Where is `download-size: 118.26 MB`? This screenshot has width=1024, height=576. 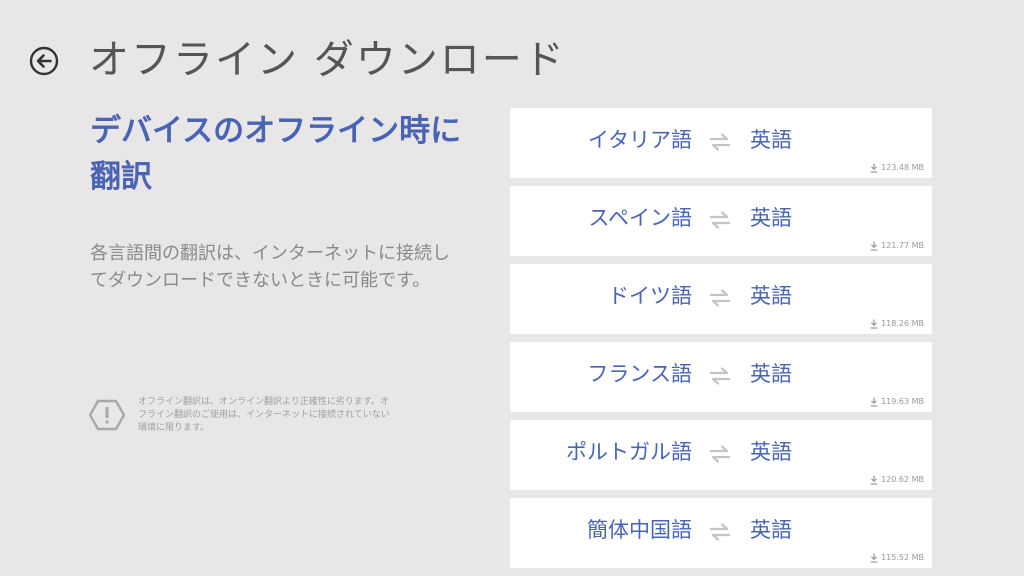
download-size: 118.26 MB is located at coordinates (897, 324).